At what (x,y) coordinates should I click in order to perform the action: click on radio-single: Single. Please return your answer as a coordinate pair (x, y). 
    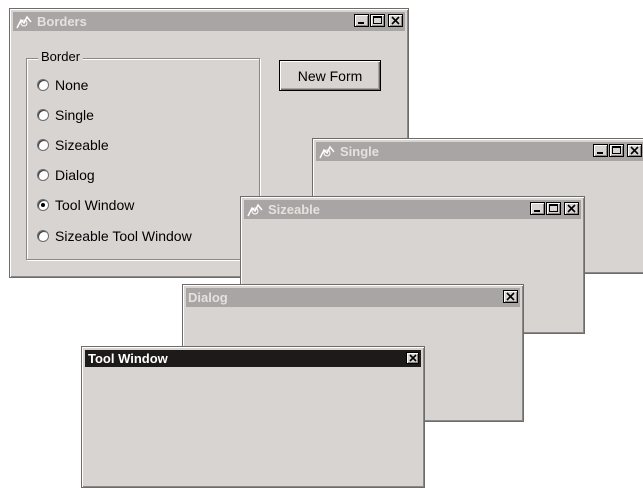
    Looking at the image, I should click on (65, 115).